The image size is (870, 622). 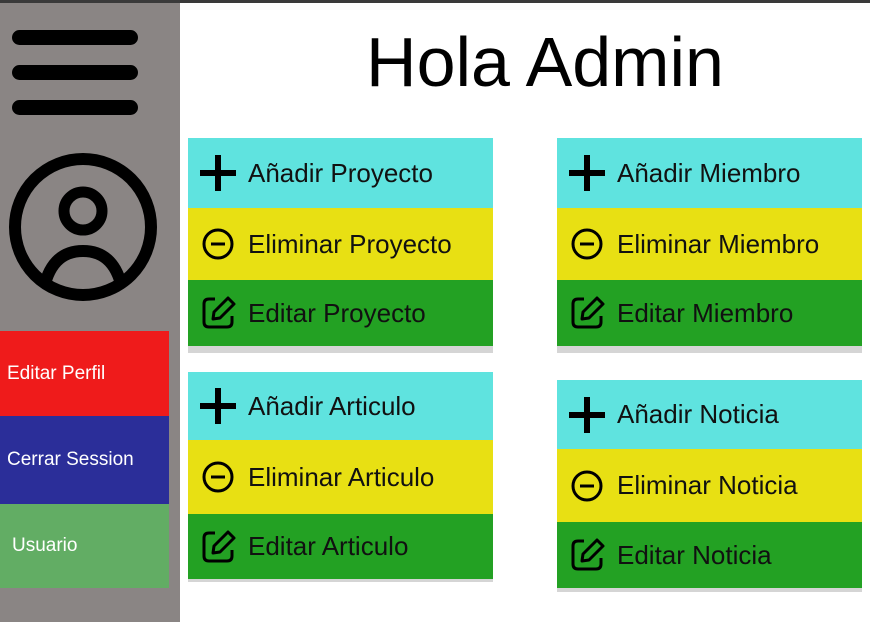 I want to click on user-label: Usuario, so click(x=45, y=545).